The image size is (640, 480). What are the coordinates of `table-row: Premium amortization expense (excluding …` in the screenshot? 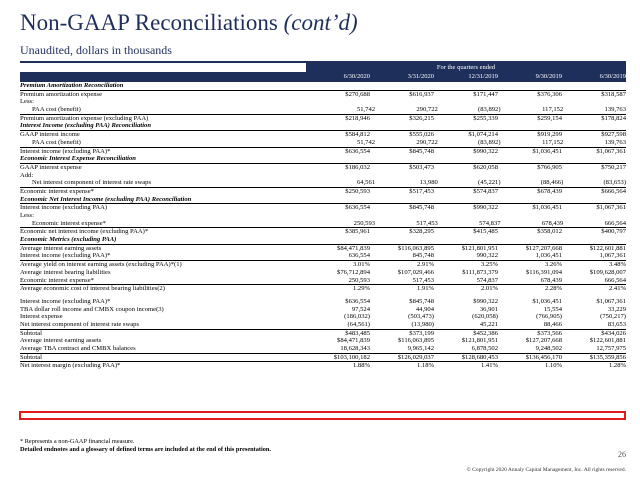 It's located at (323, 118).